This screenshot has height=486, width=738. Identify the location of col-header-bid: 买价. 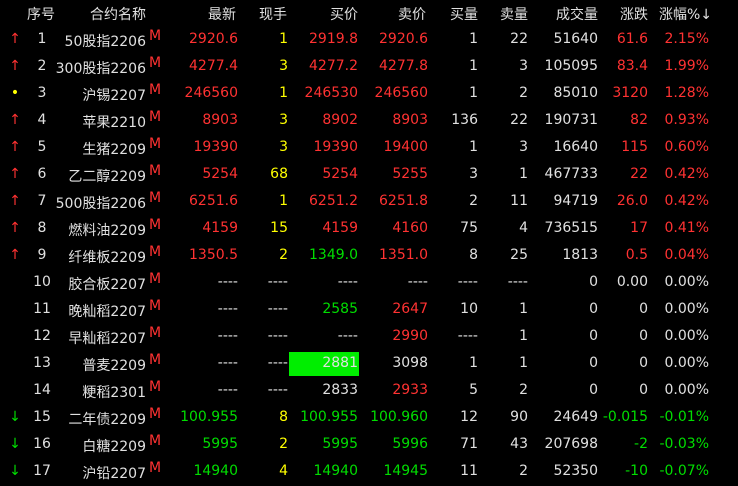
(344, 14).